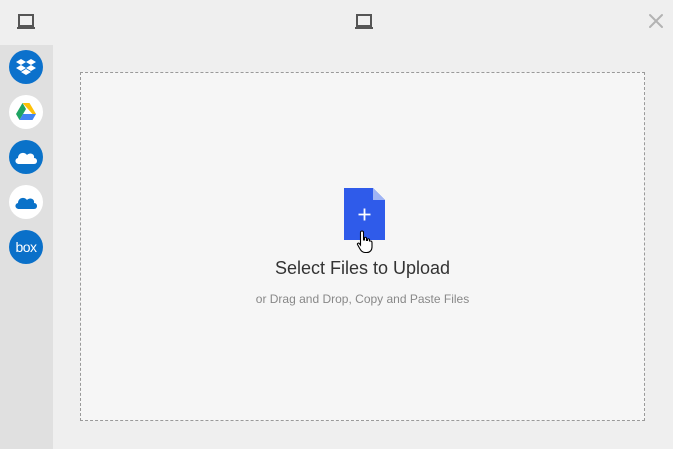 The width and height of the screenshot is (673, 449). What do you see at coordinates (362, 299) in the screenshot?
I see `upload-subtitle: or Drag and Drop, Copy and Paste Files` at bounding box center [362, 299].